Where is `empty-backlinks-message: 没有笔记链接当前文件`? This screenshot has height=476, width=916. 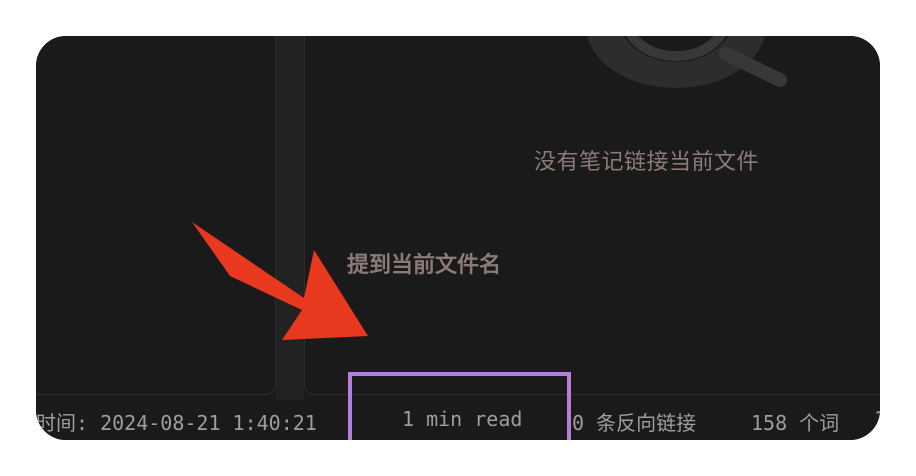 empty-backlinks-message: 没有笔记链接当前文件 is located at coordinates (647, 162).